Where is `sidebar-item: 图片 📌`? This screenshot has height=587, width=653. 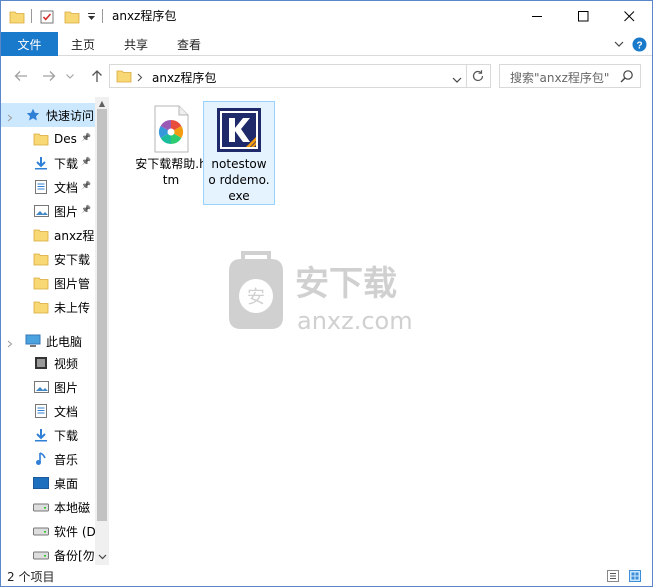
sidebar-item: 图片 📌 is located at coordinates (48, 211).